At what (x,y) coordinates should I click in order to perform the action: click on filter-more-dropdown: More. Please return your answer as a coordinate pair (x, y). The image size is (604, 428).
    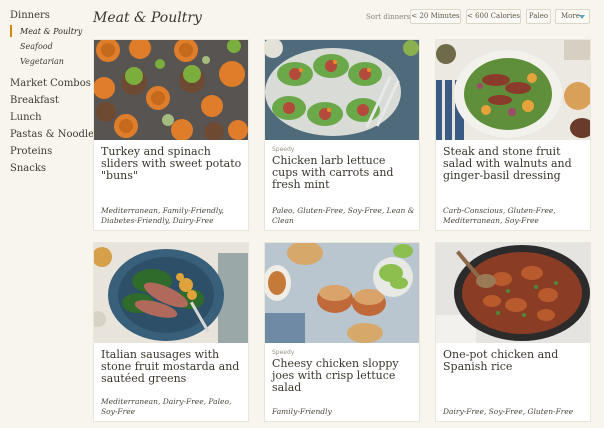
    Looking at the image, I should click on (572, 16).